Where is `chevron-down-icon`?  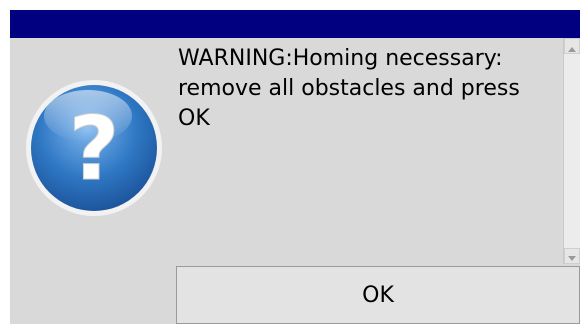
chevron-down-icon is located at coordinates (572, 256).